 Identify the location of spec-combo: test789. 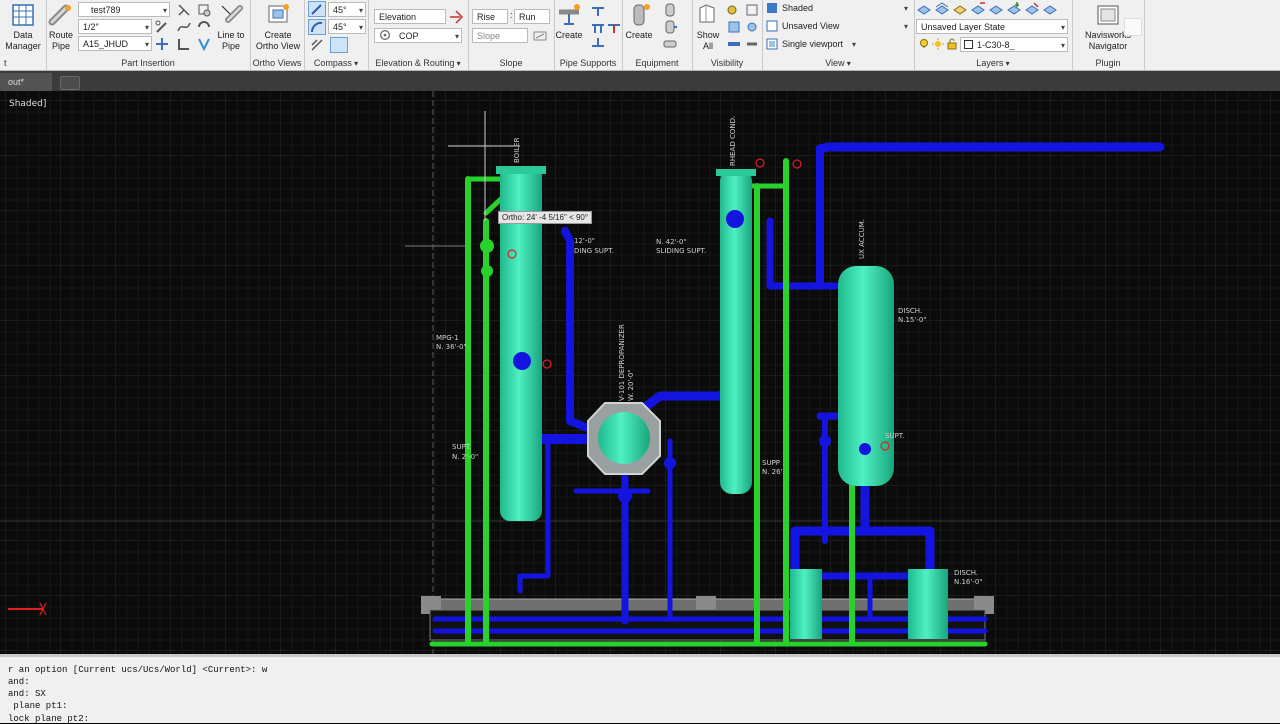
(124, 9).